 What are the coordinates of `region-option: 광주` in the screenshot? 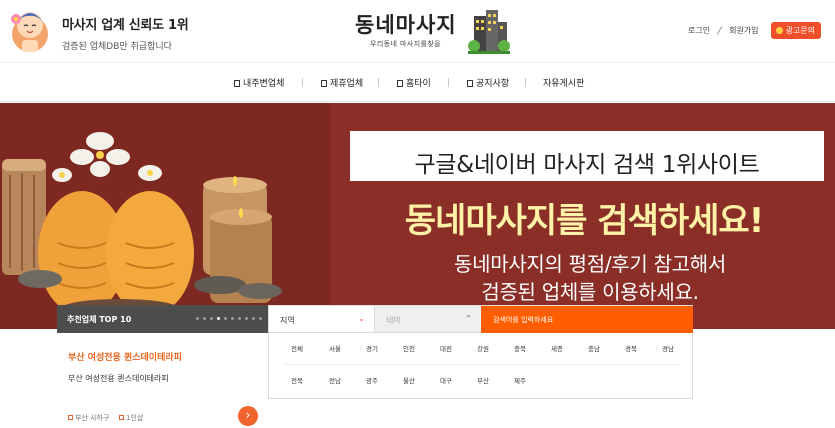 It's located at (372, 380).